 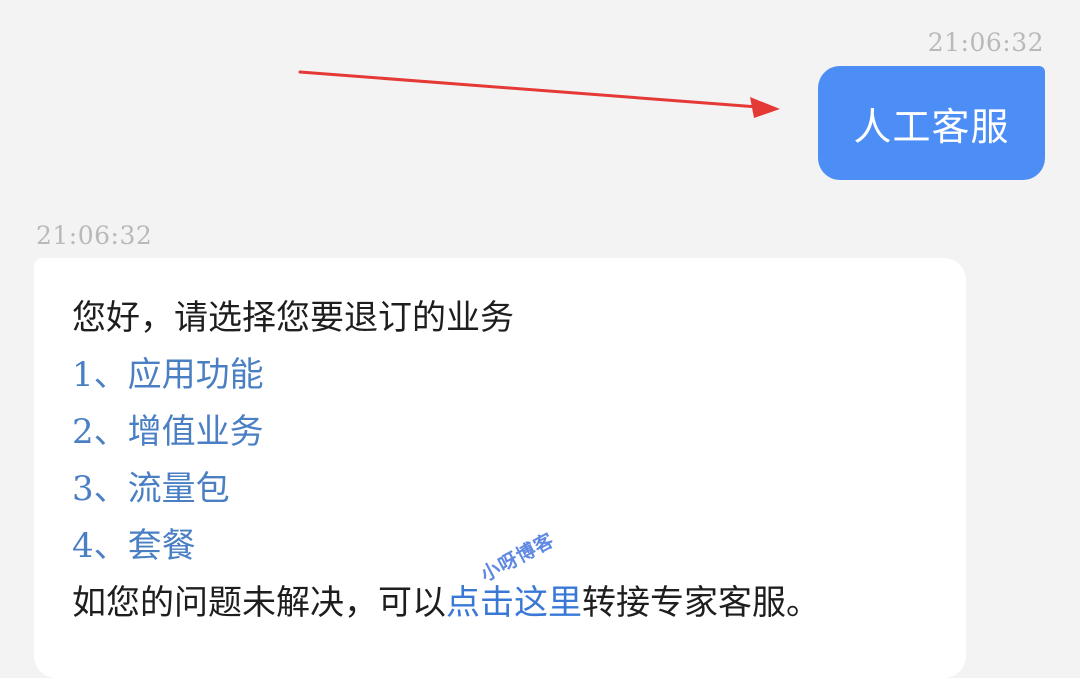 I want to click on option-value-added: 2、增值业务, so click(x=446, y=432).